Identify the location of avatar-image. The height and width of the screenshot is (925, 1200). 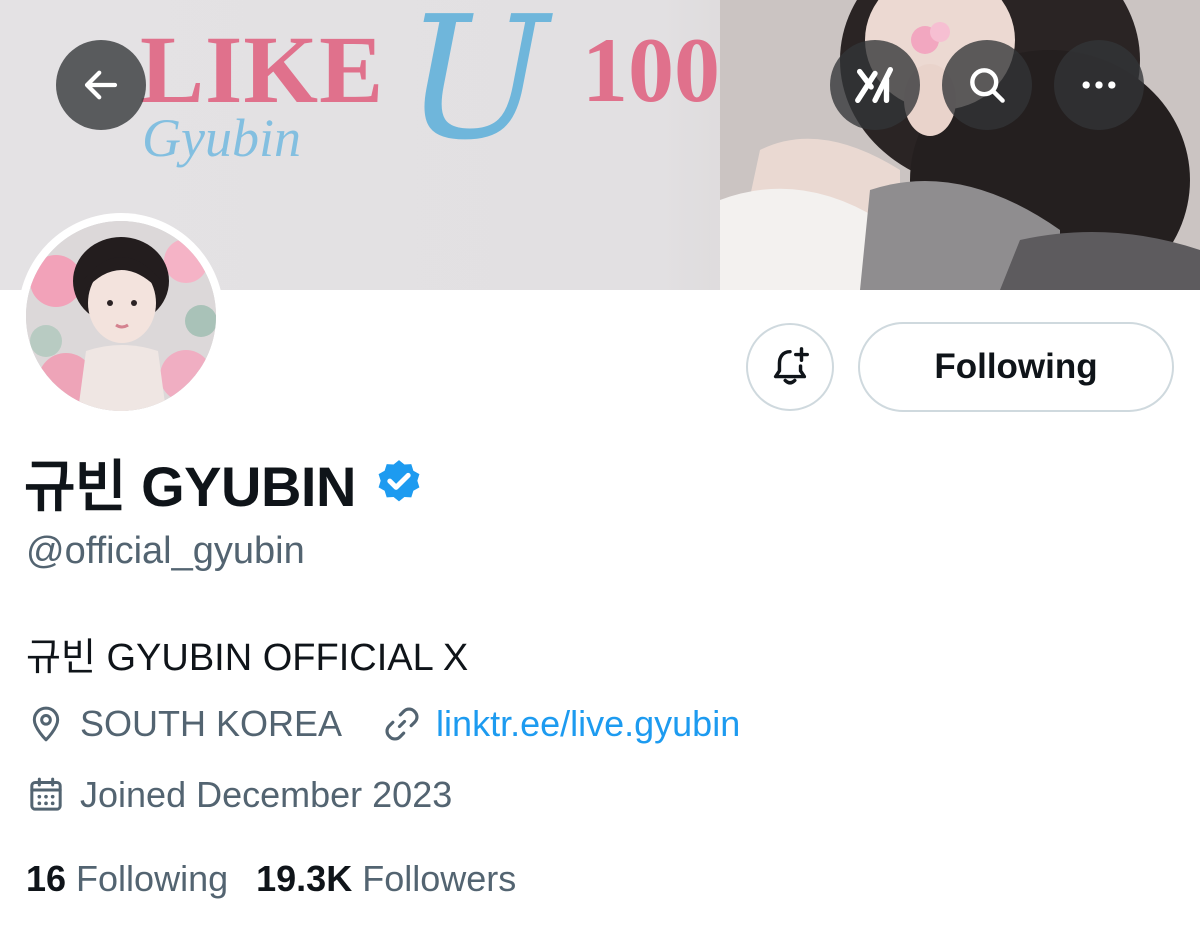
(121, 316).